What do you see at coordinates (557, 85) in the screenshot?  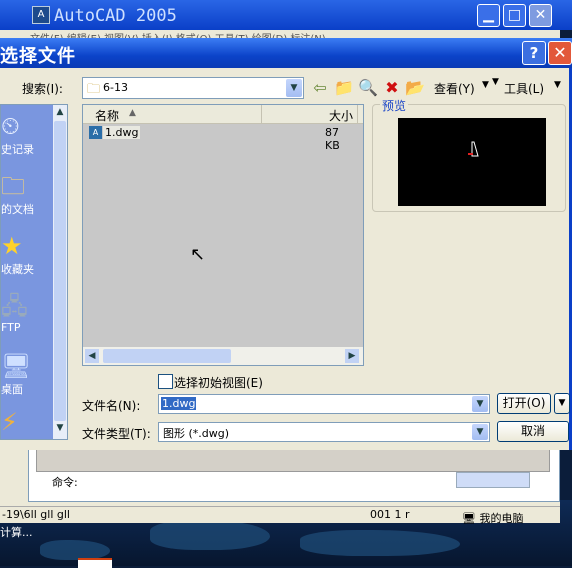 I see `tools-chevron-icon: ▼` at bounding box center [557, 85].